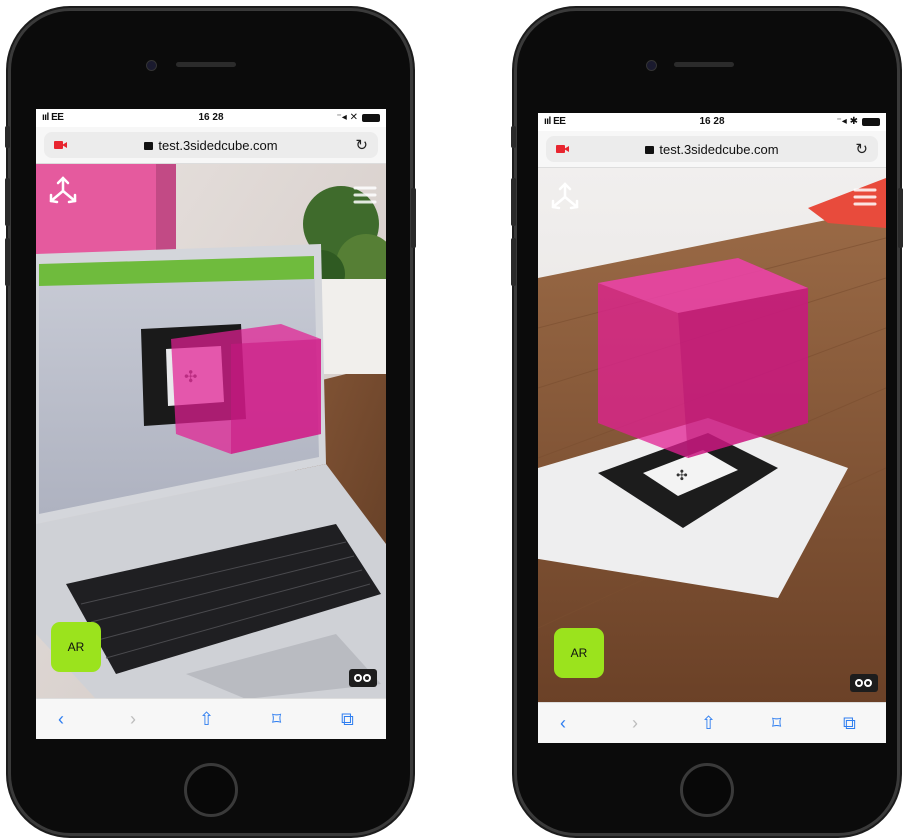  What do you see at coordinates (847, 121) in the screenshot?
I see `status-icons: ⁻◂ ✱` at bounding box center [847, 121].